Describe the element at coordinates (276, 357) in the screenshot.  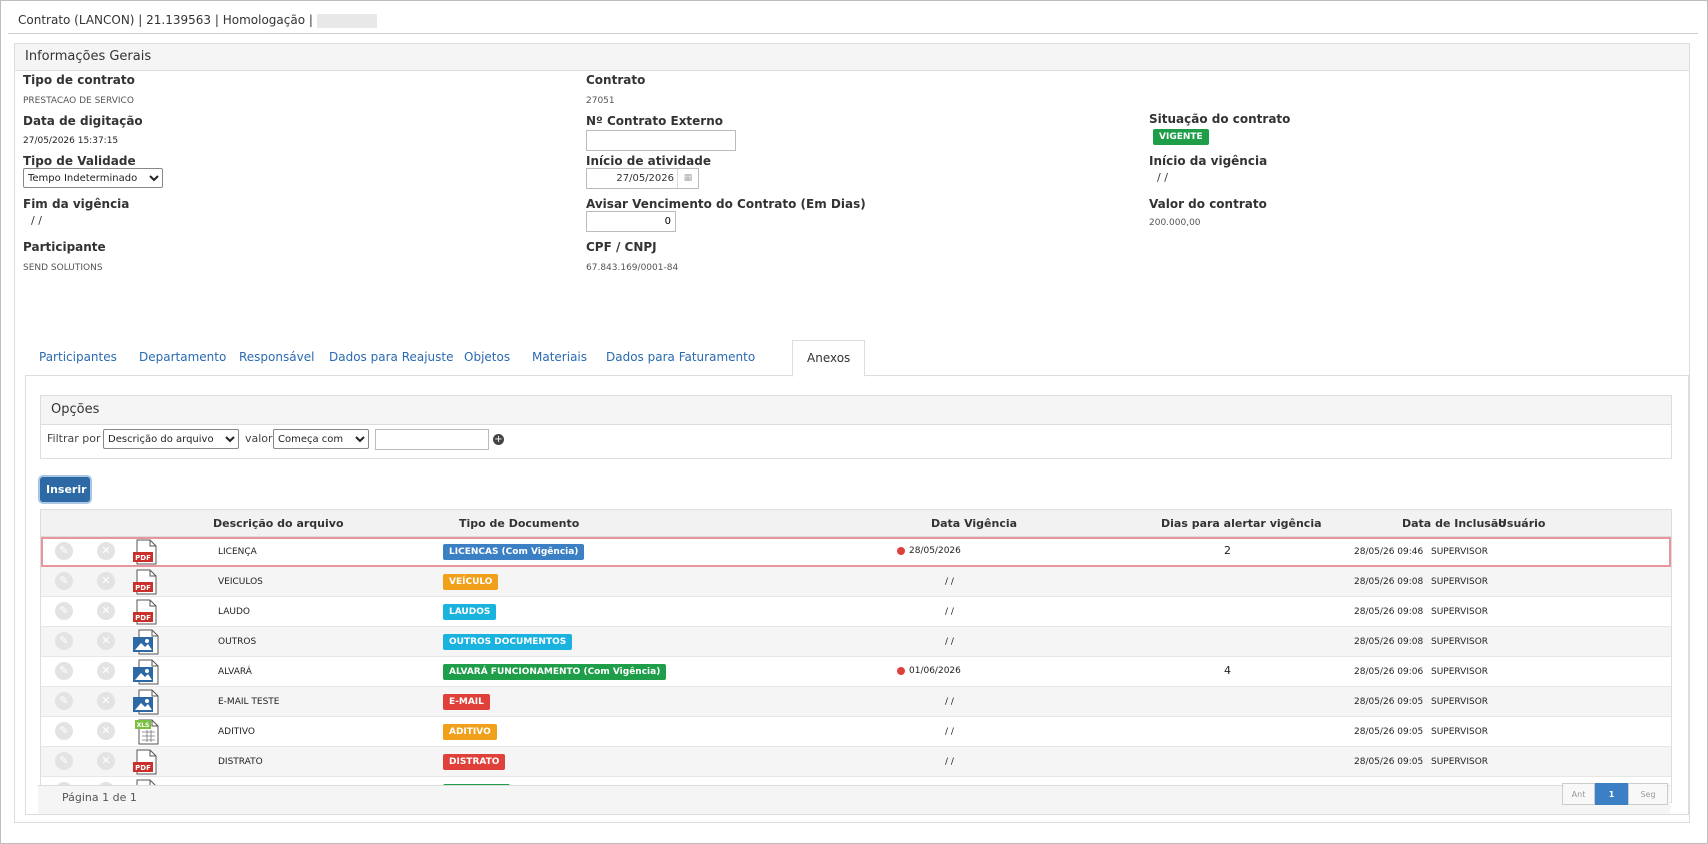
I see `tab-responsavel: Responsável` at that location.